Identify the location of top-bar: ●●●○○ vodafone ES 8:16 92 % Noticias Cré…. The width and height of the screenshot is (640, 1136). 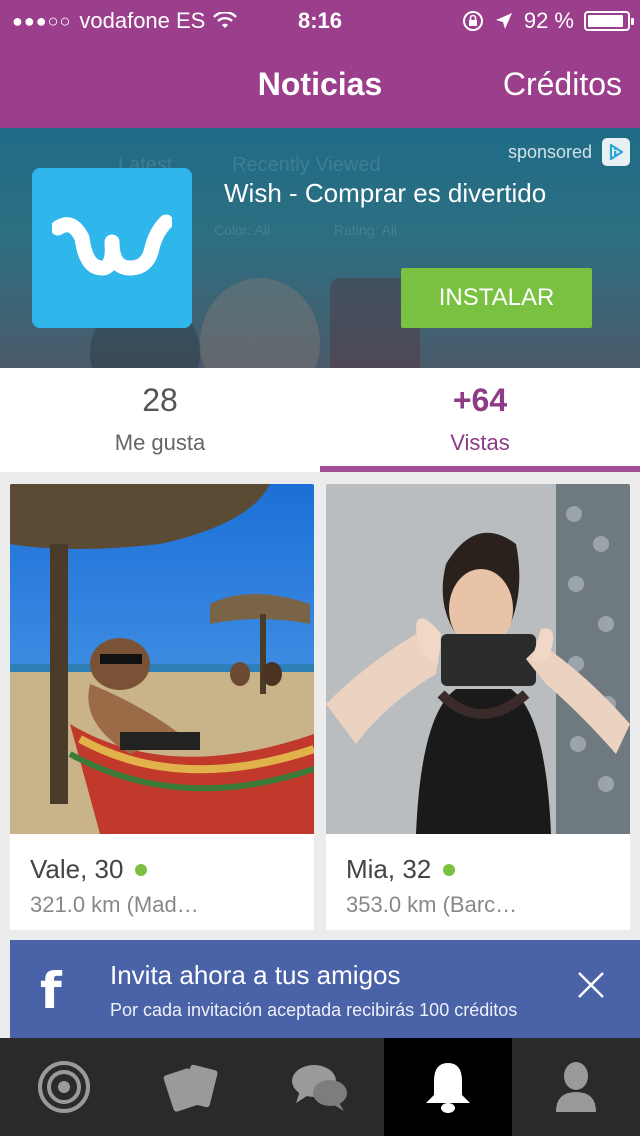
(320, 64).